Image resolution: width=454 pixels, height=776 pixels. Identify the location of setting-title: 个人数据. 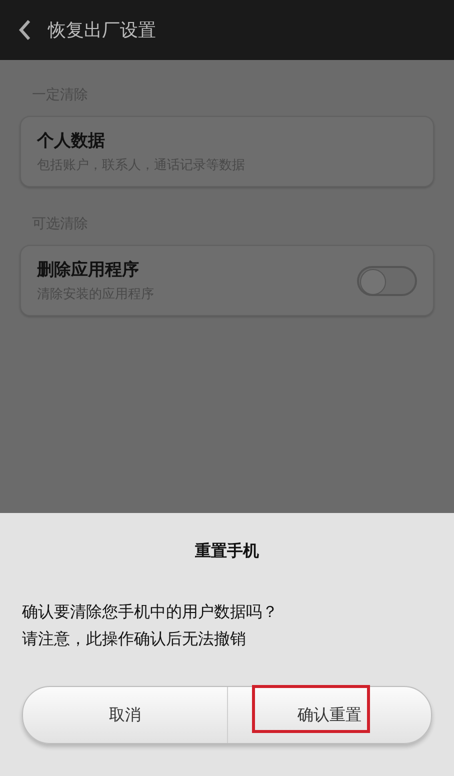
(71, 141).